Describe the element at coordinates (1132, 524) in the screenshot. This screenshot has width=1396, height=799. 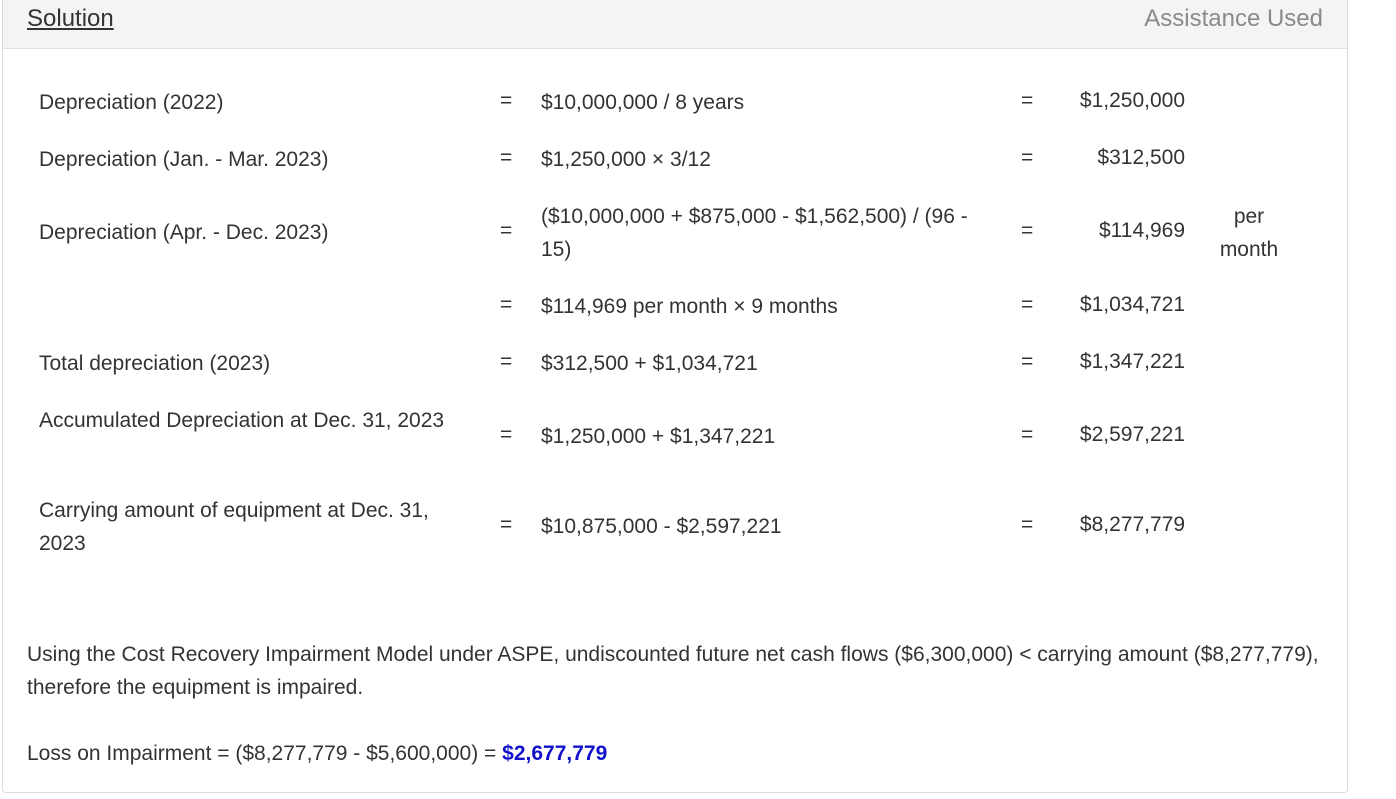
I see `row-result: $8,277,779` at that location.